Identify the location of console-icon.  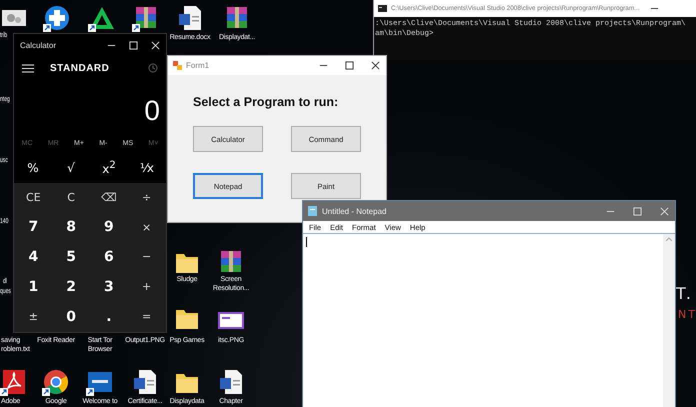
(382, 8).